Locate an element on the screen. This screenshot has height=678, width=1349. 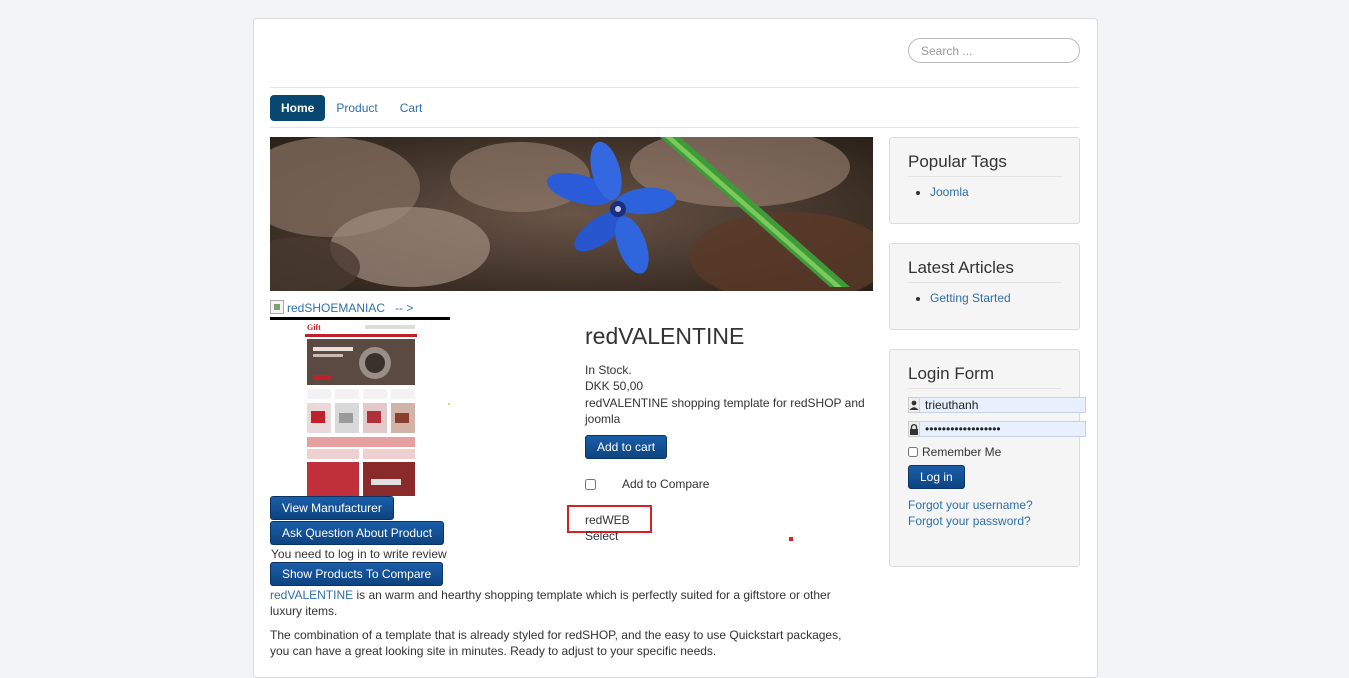
banner-image is located at coordinates (571, 214).